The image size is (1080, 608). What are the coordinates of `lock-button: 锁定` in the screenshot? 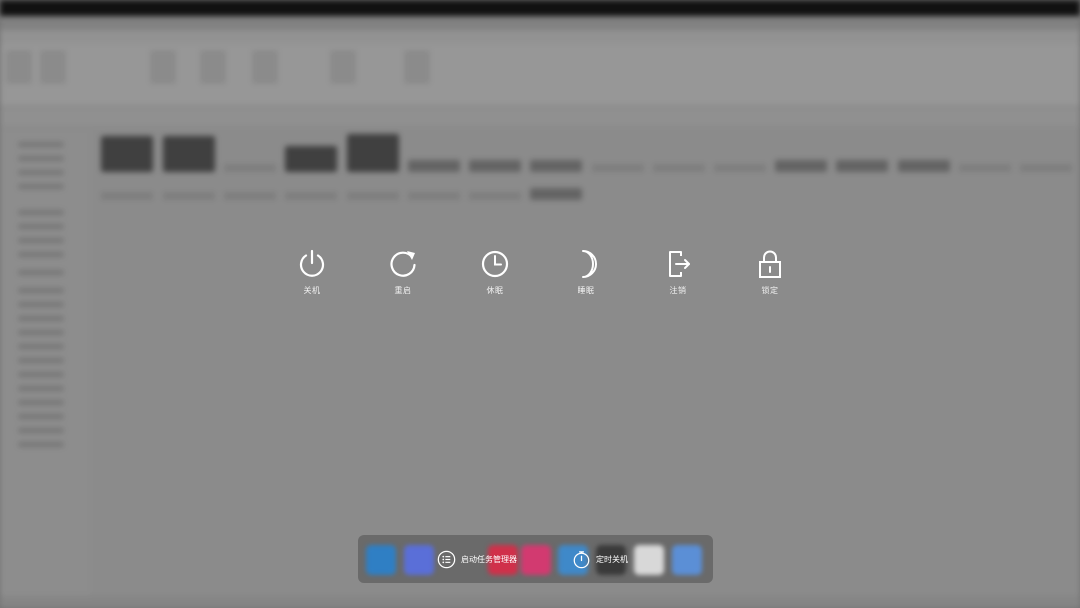 It's located at (770, 274).